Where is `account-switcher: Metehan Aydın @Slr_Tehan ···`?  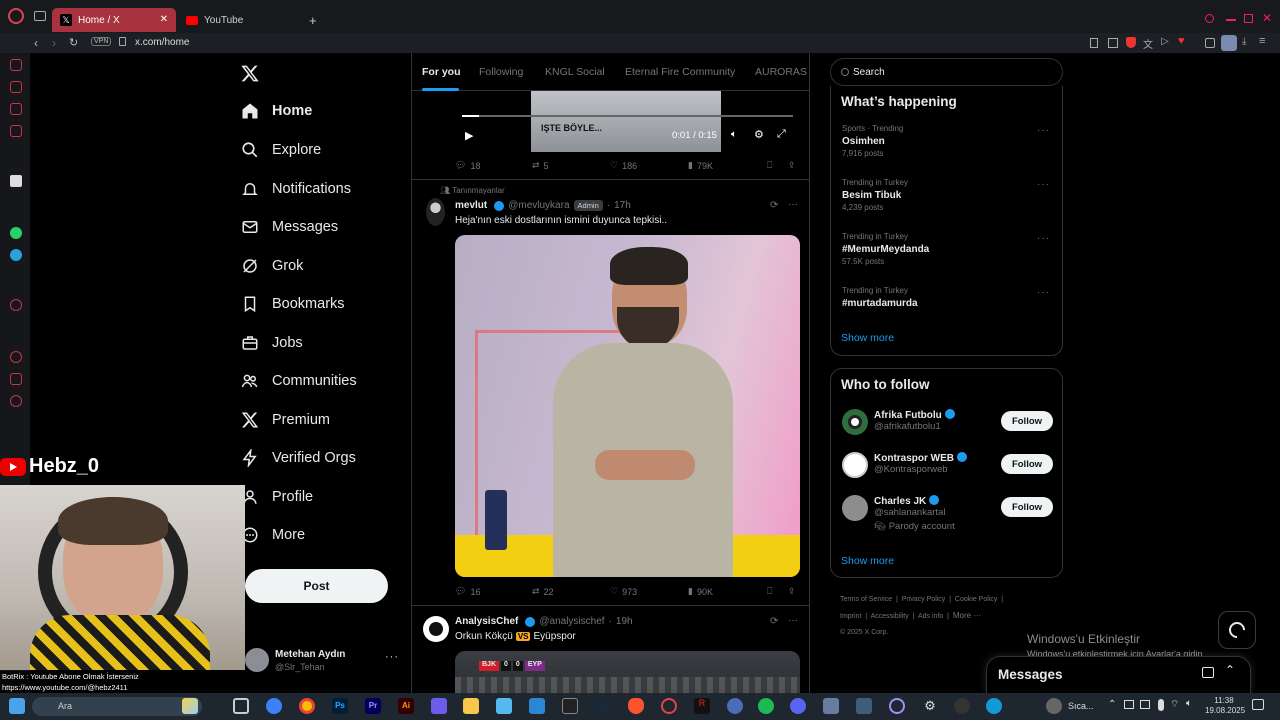 account-switcher: Metehan Aydın @Slr_Tehan ··· is located at coordinates (325, 663).